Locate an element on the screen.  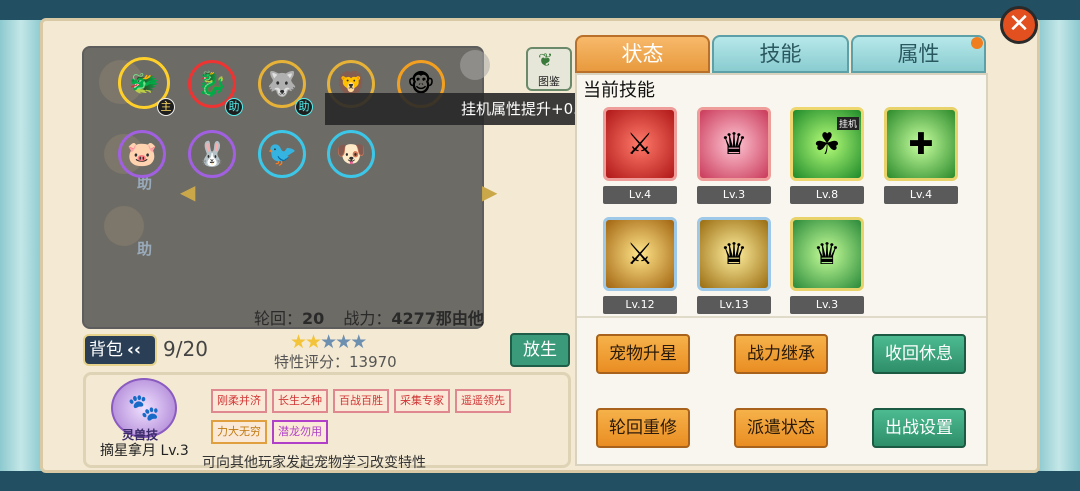
skill-level: Lv.13 is located at coordinates (734, 305).